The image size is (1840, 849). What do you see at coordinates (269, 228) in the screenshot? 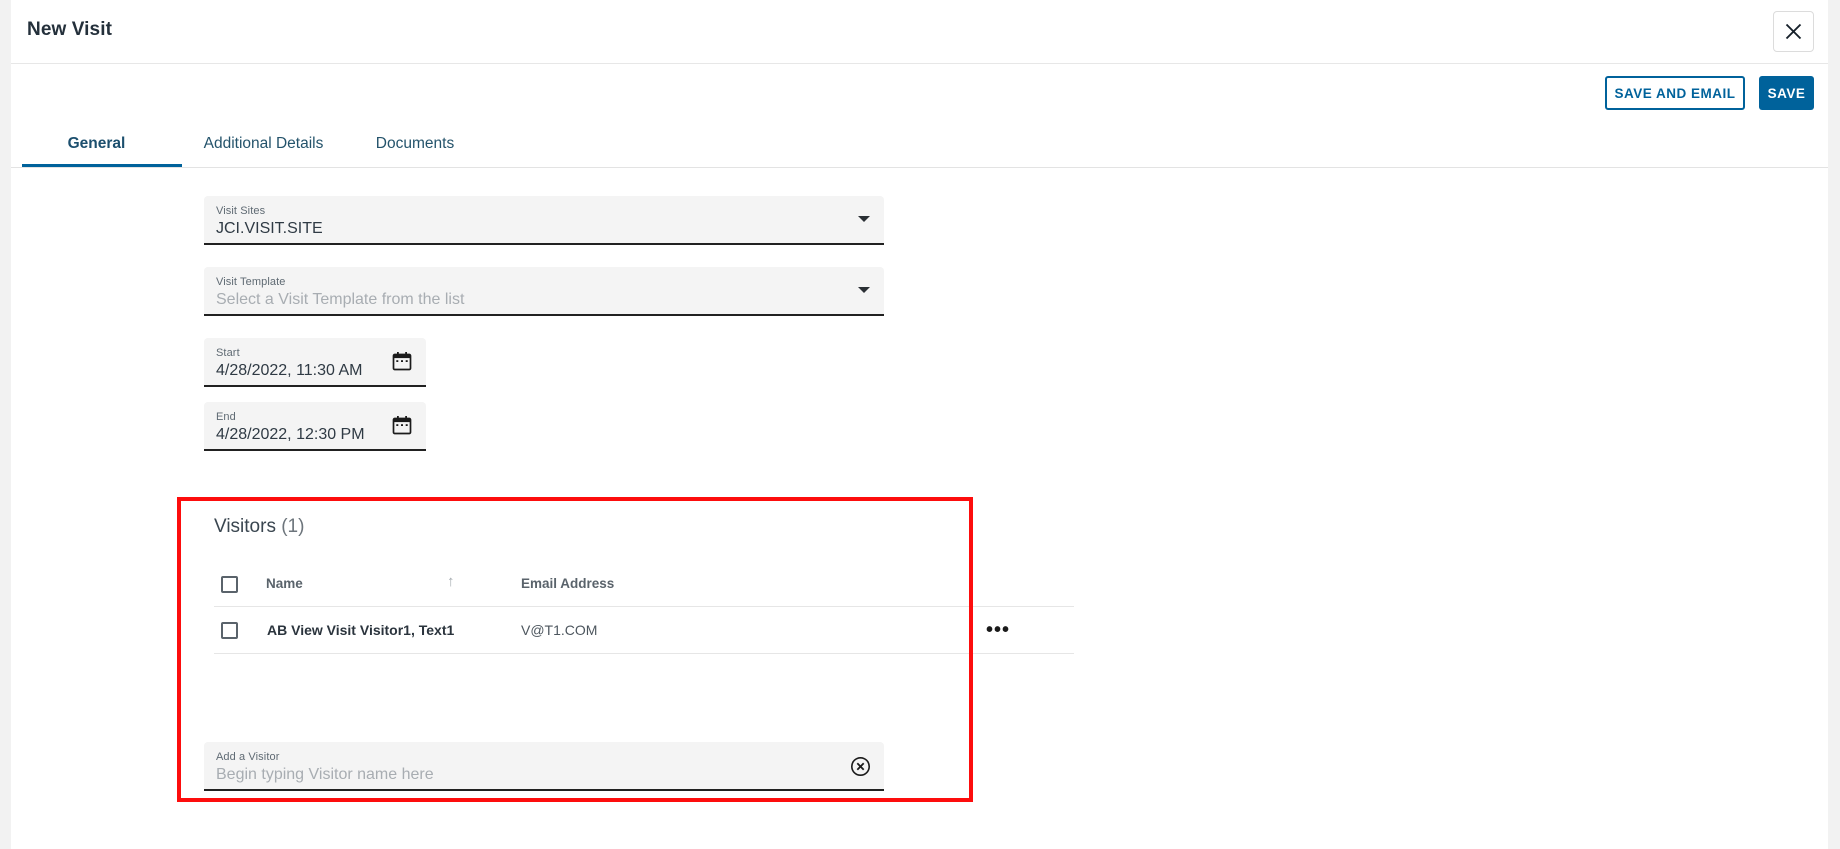
I see `visit-sites-value: JCI.VISIT.SITE` at bounding box center [269, 228].